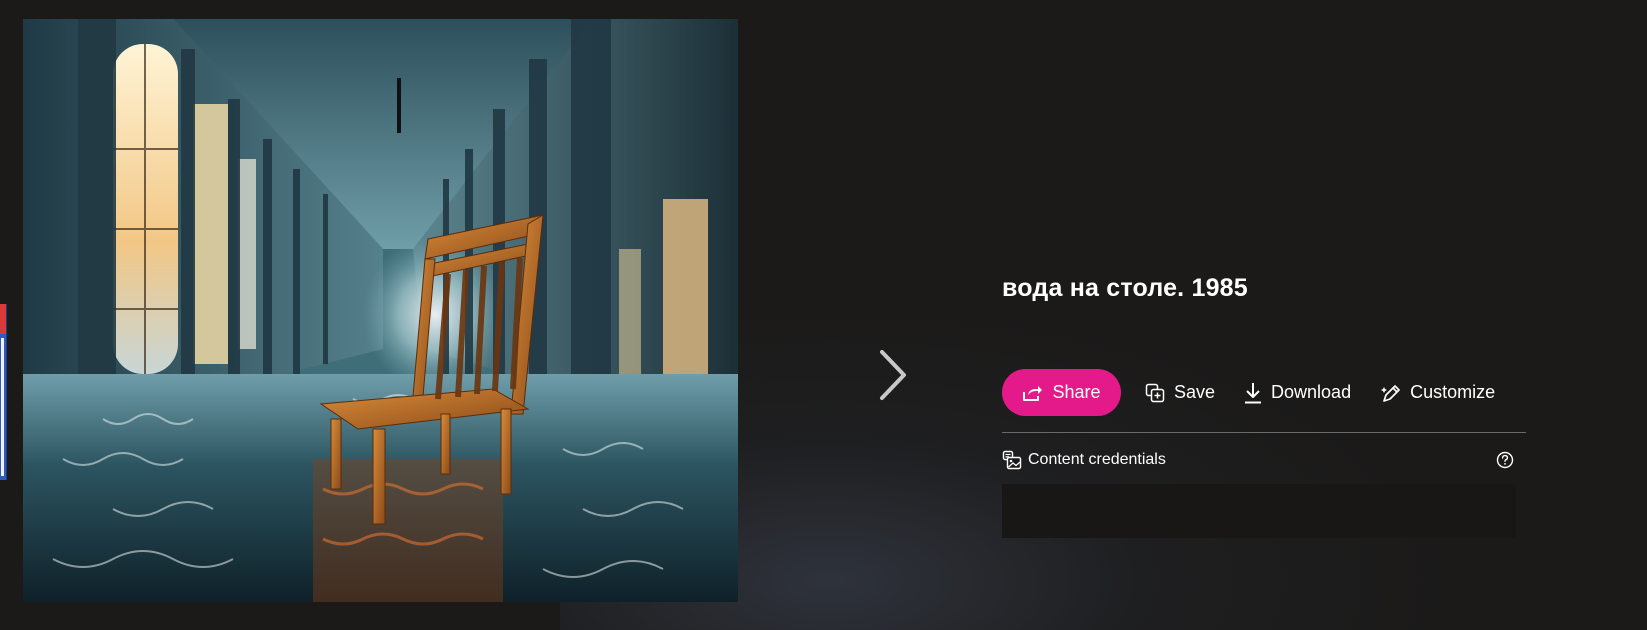  Describe the element at coordinates (1264, 432) in the screenshot. I see `divider` at that location.